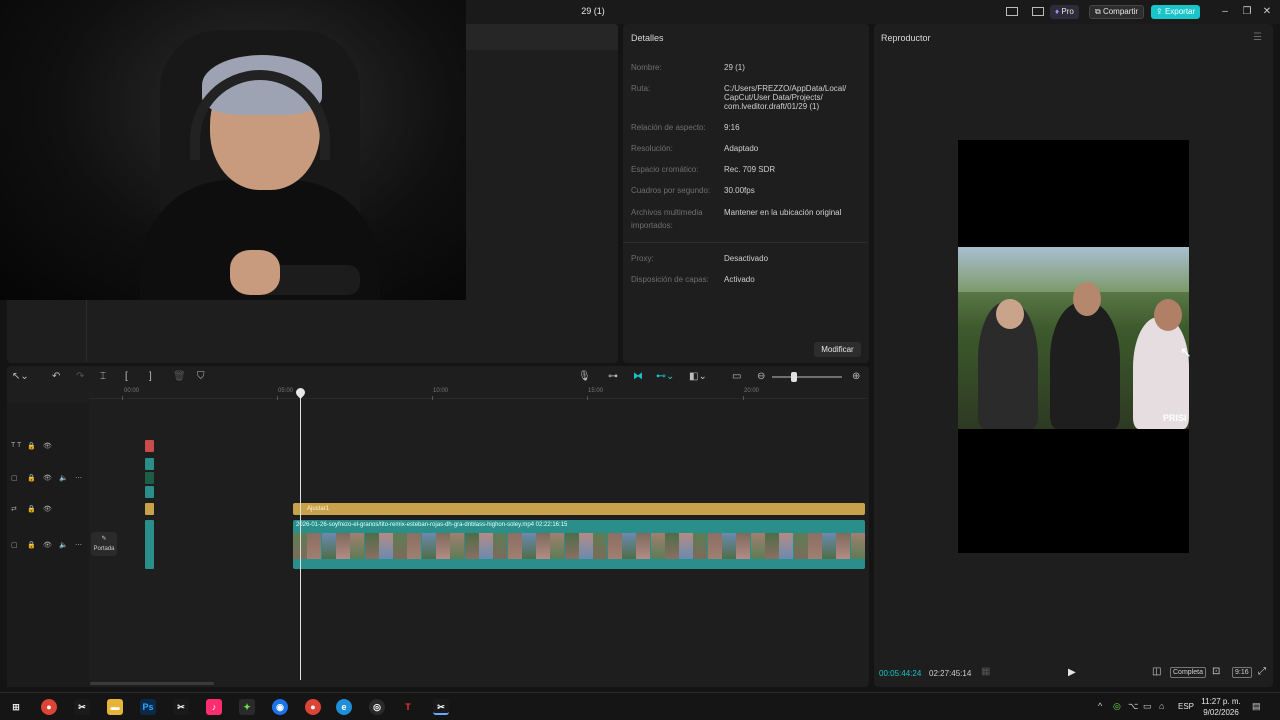 This screenshot has height=720, width=1280. I want to click on detail-value-colorspace: Rec. 709 SDR, so click(750, 169).